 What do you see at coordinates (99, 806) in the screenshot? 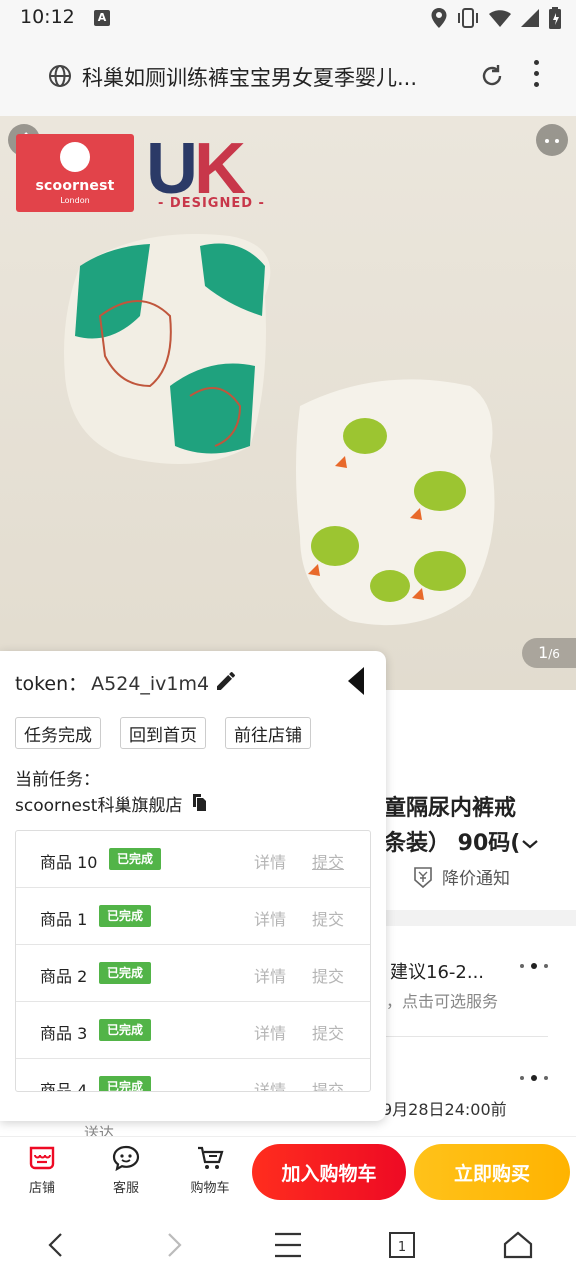
I see `current-task-shop: scoornest科巢旗舰店` at bounding box center [99, 806].